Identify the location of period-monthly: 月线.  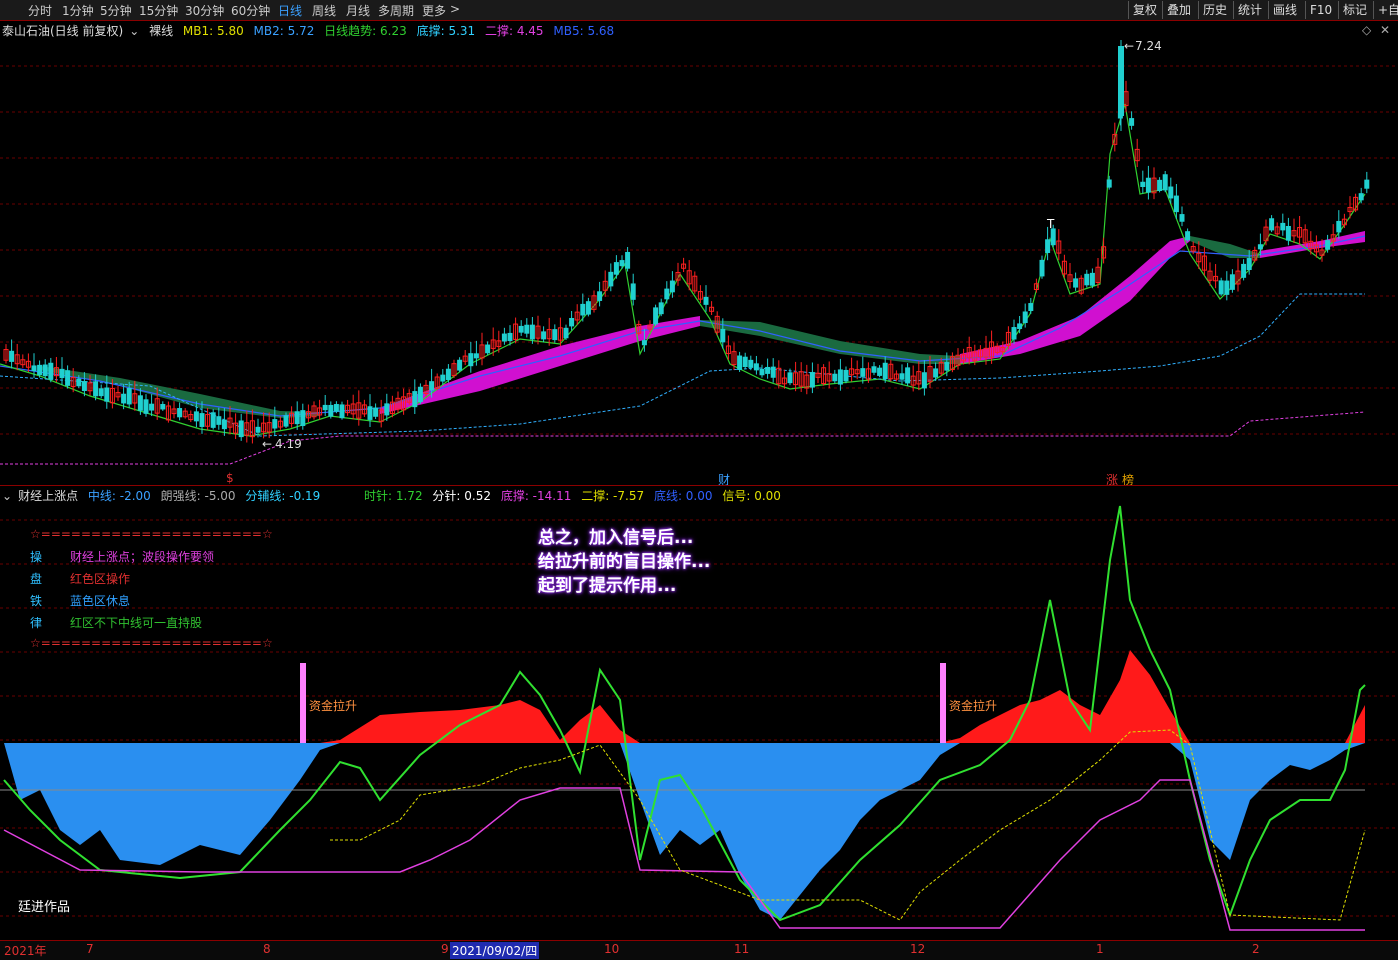
(358, 10).